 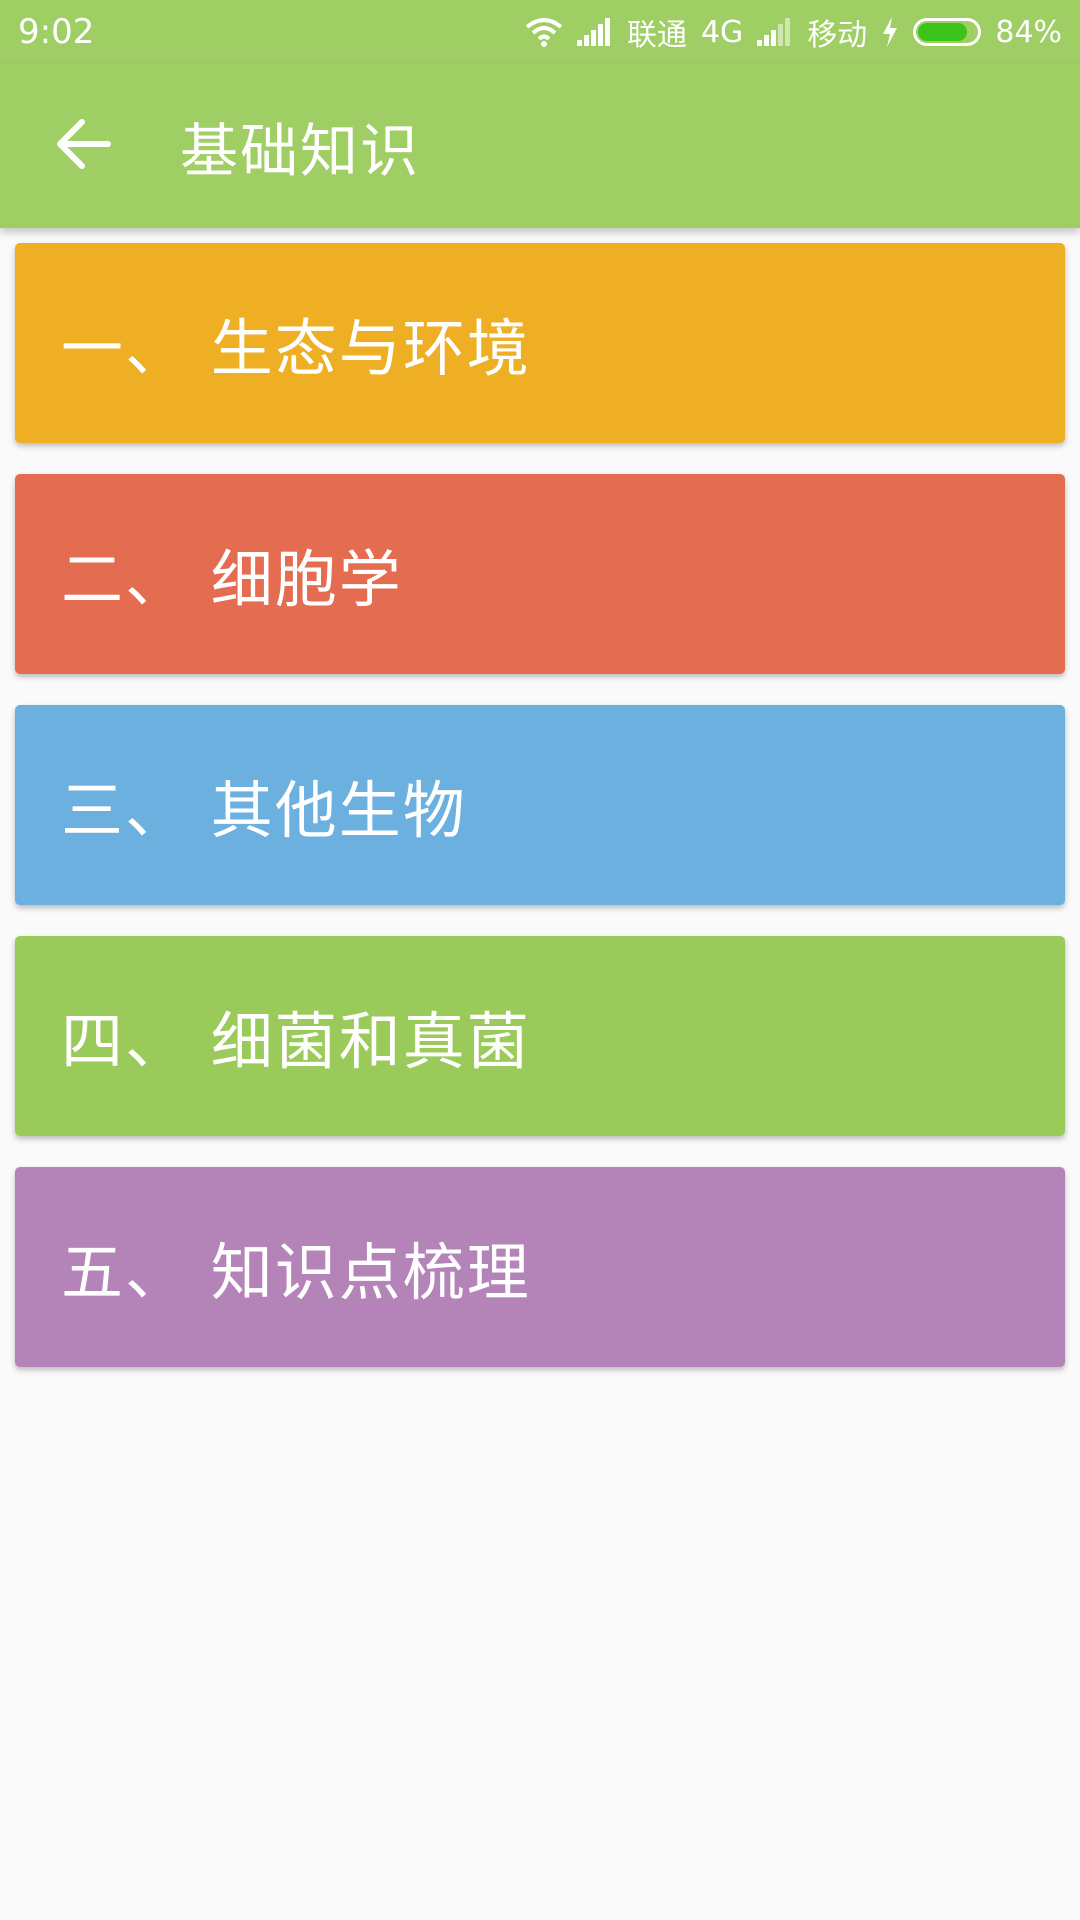 I want to click on topic-card-other-organisms: 三、 其他生物, so click(x=540, y=805).